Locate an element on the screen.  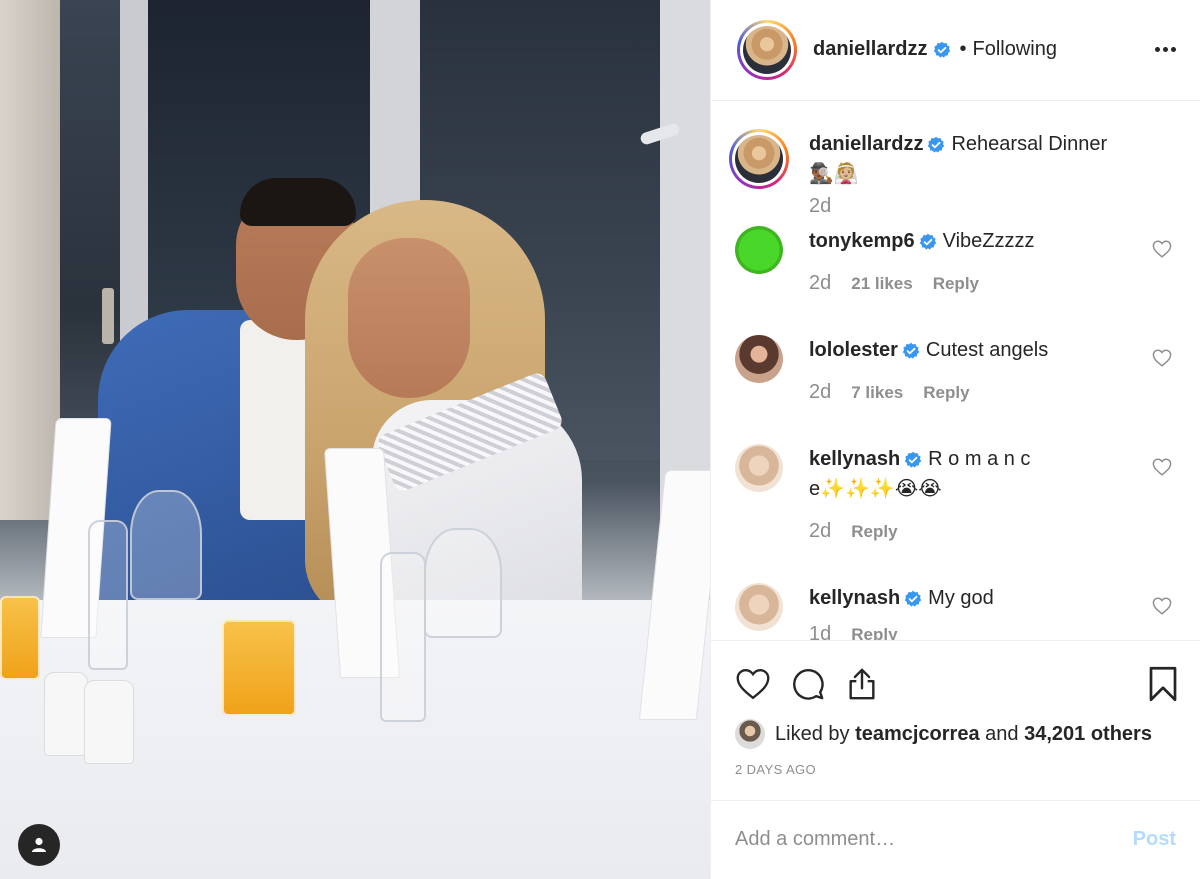
comment-input is located at coordinates (934, 840).